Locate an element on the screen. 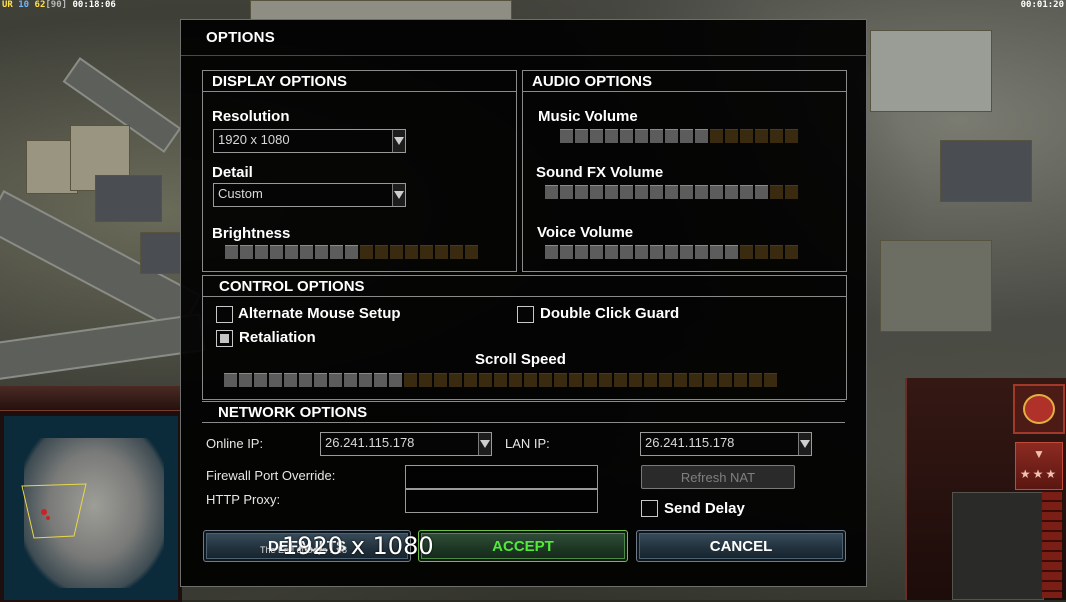  minimap is located at coordinates (91, 508).